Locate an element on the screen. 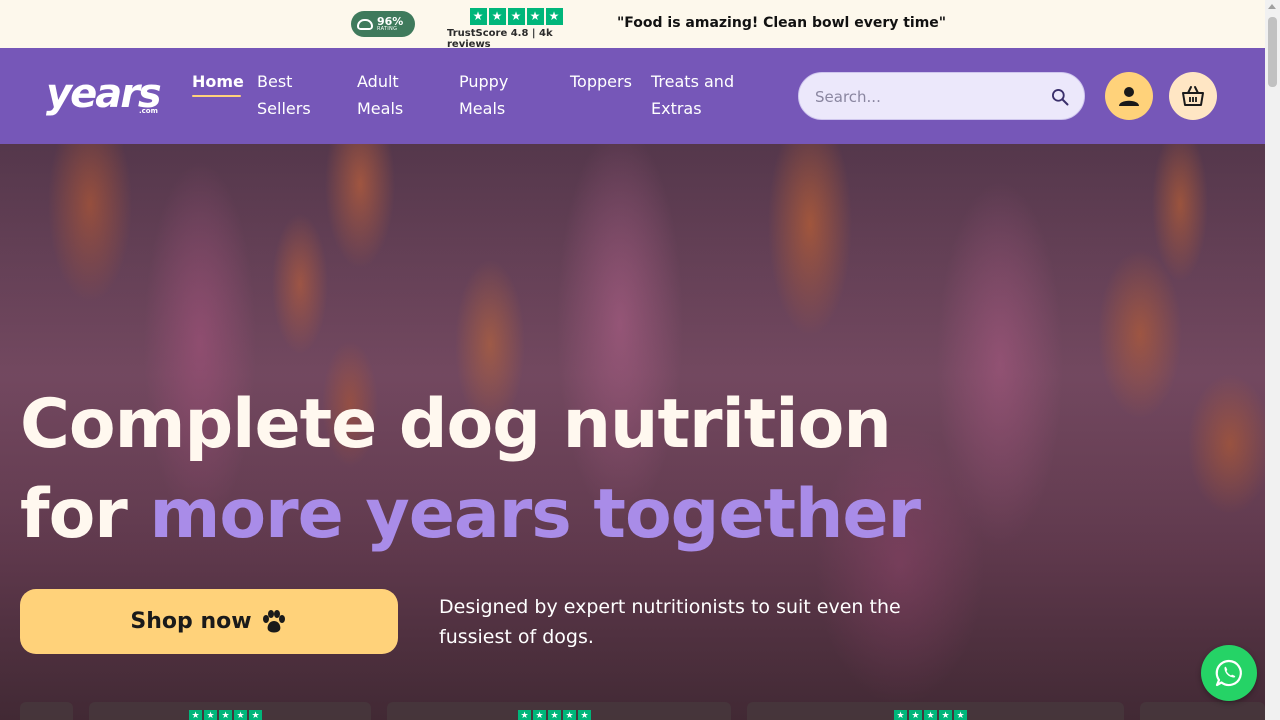 Image resolution: width=1280 pixels, height=720 pixels. whatsapp-icon is located at coordinates (1228, 673).